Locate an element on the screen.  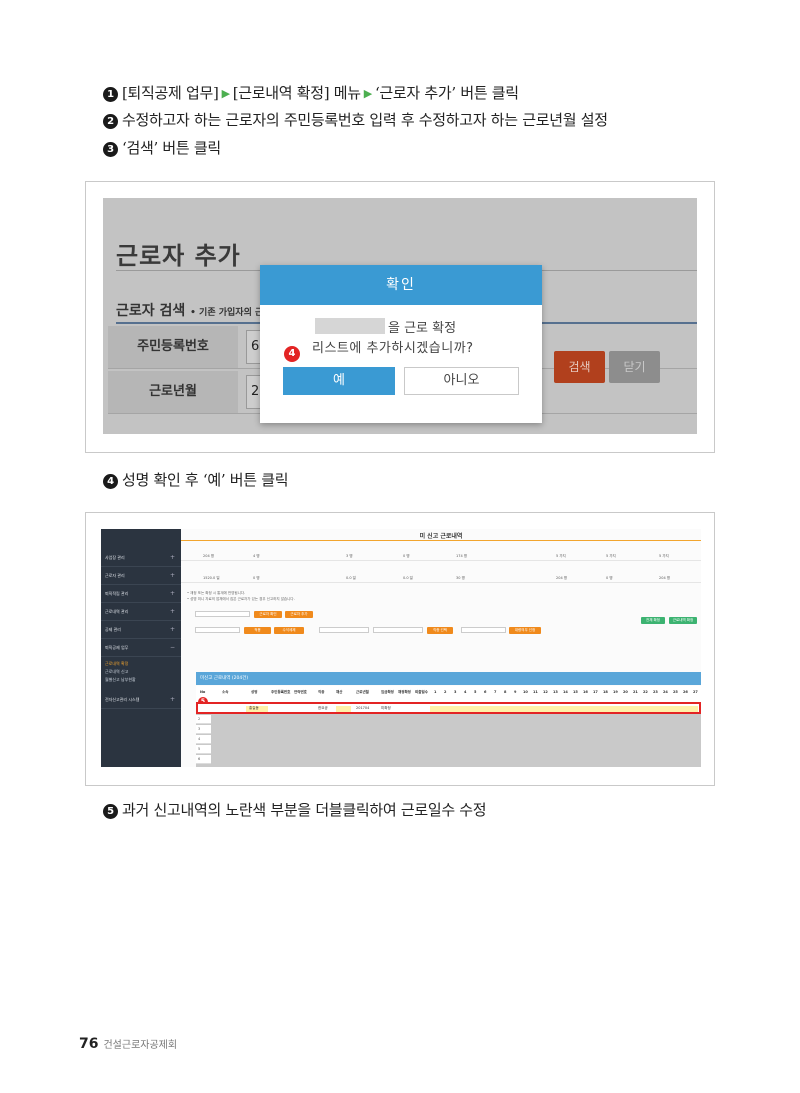
step-number: 3 is located at coordinates (110, 149).